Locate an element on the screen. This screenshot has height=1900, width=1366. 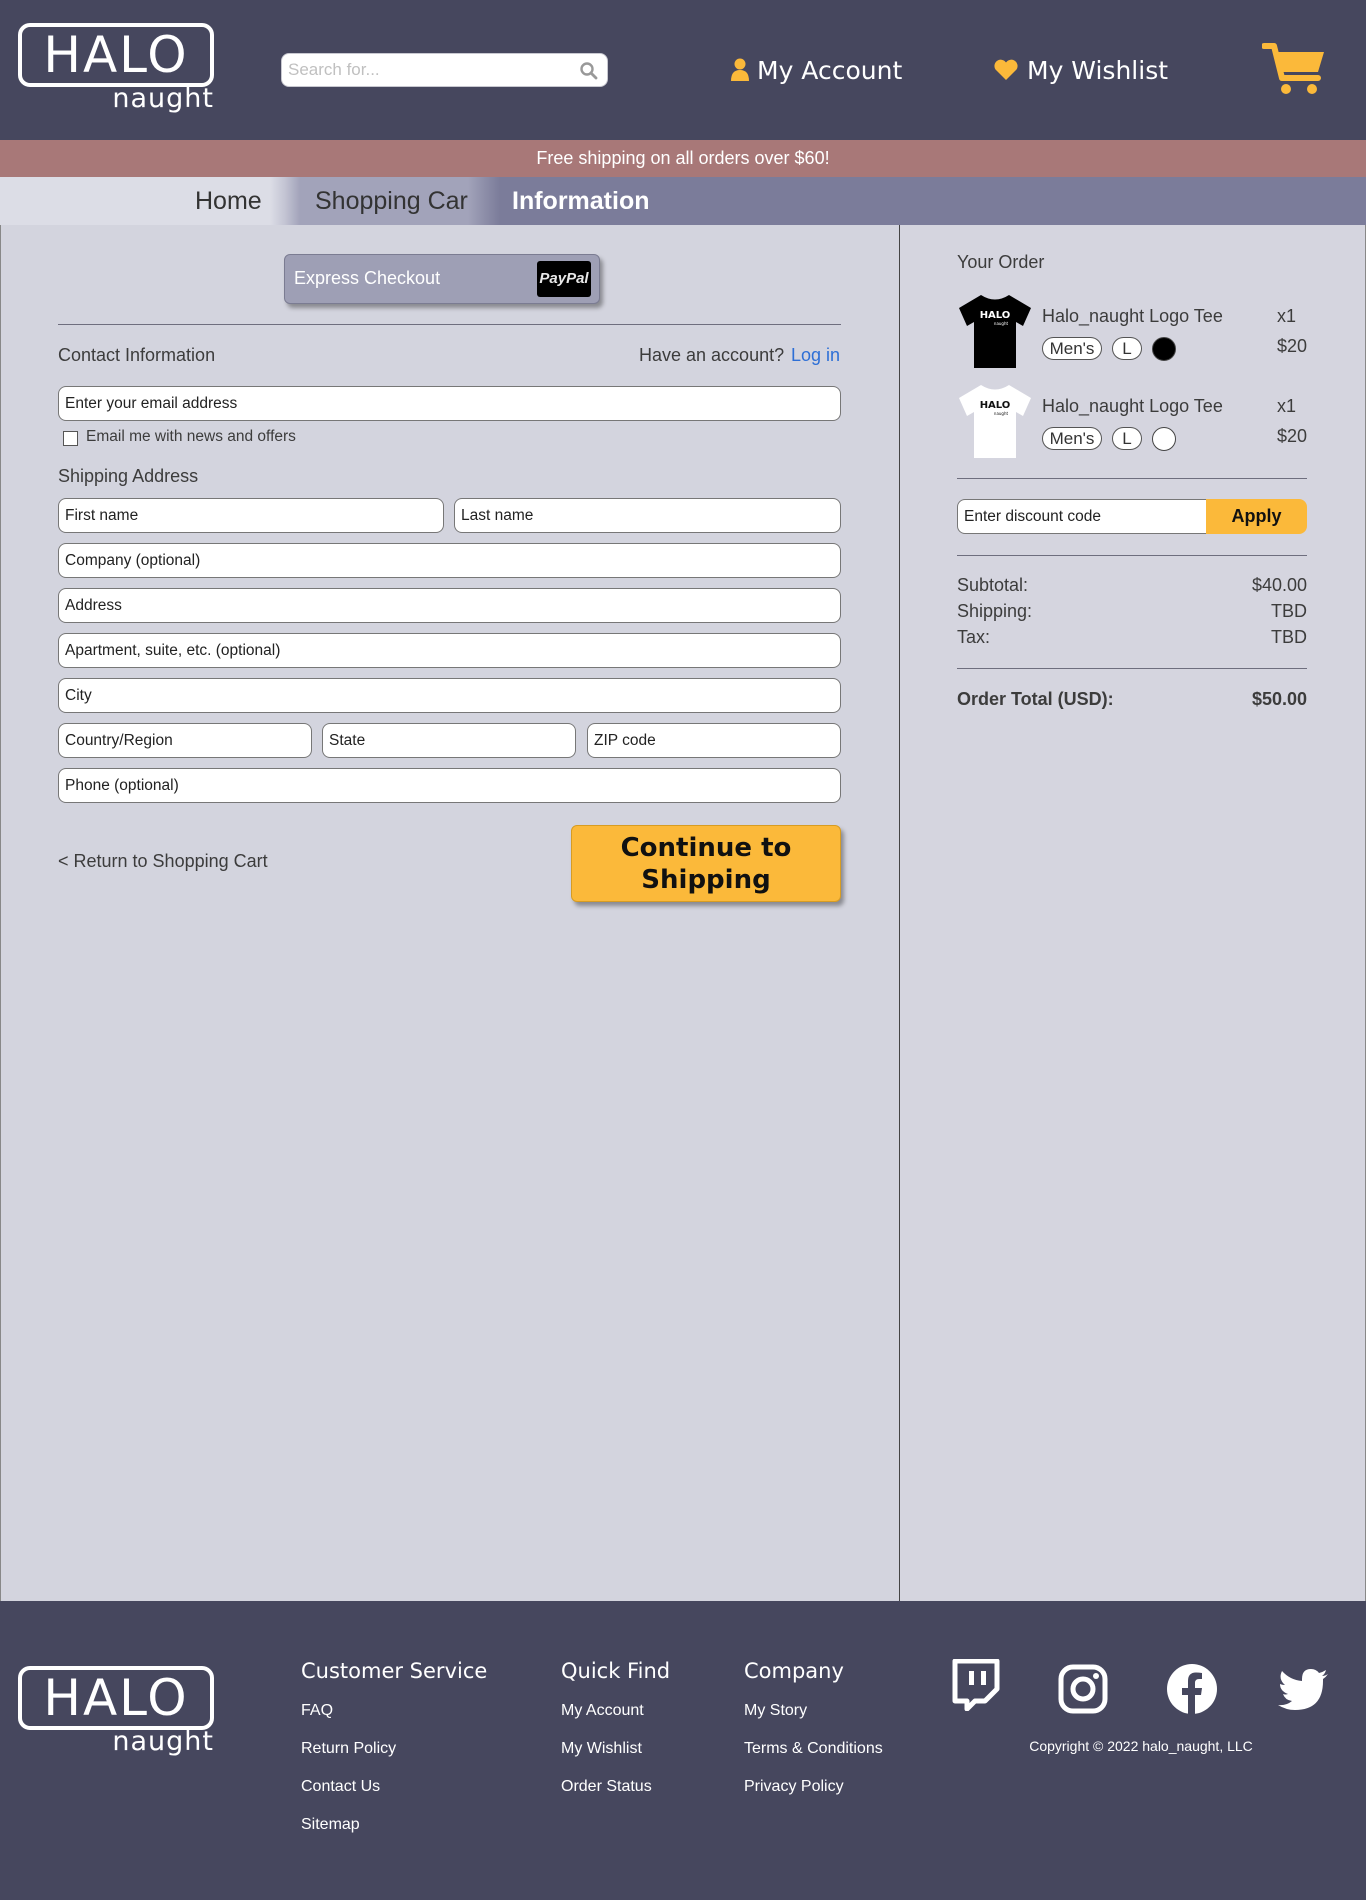
footer-link-my-wishlist: My Wishlist is located at coordinates (601, 1749).